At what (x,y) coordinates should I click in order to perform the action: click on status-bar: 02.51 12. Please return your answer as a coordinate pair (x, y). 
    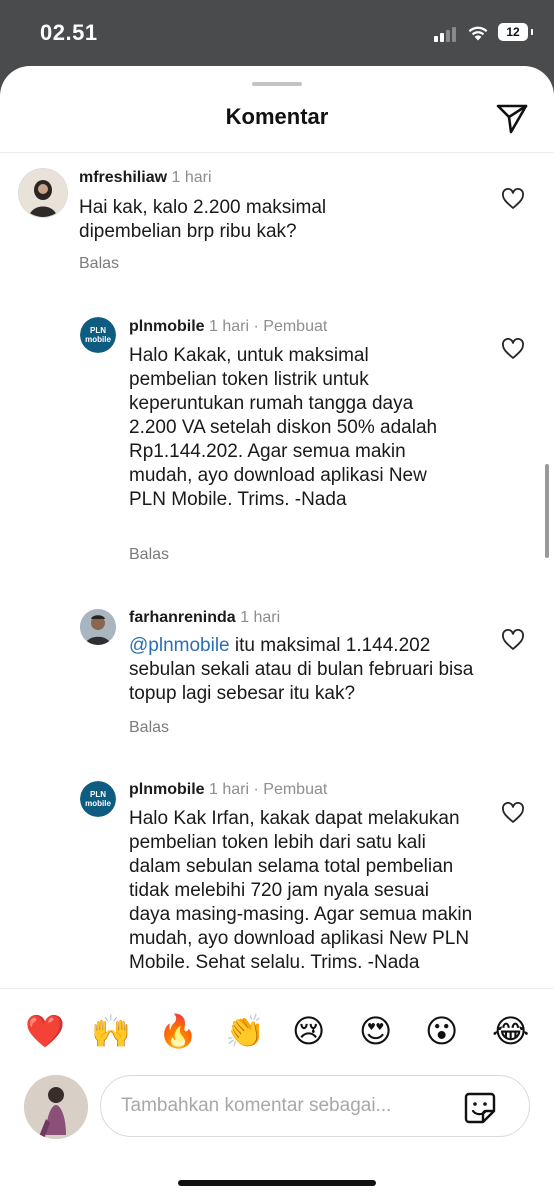
    Looking at the image, I should click on (277, 32).